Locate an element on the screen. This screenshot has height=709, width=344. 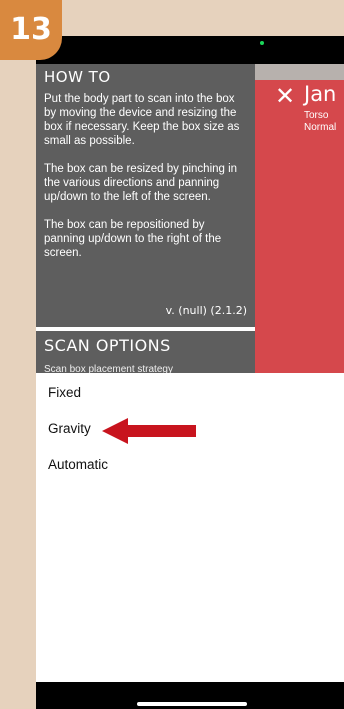
scan-options-subtitle: Scan box placement strategy is located at coordinates (108, 368).